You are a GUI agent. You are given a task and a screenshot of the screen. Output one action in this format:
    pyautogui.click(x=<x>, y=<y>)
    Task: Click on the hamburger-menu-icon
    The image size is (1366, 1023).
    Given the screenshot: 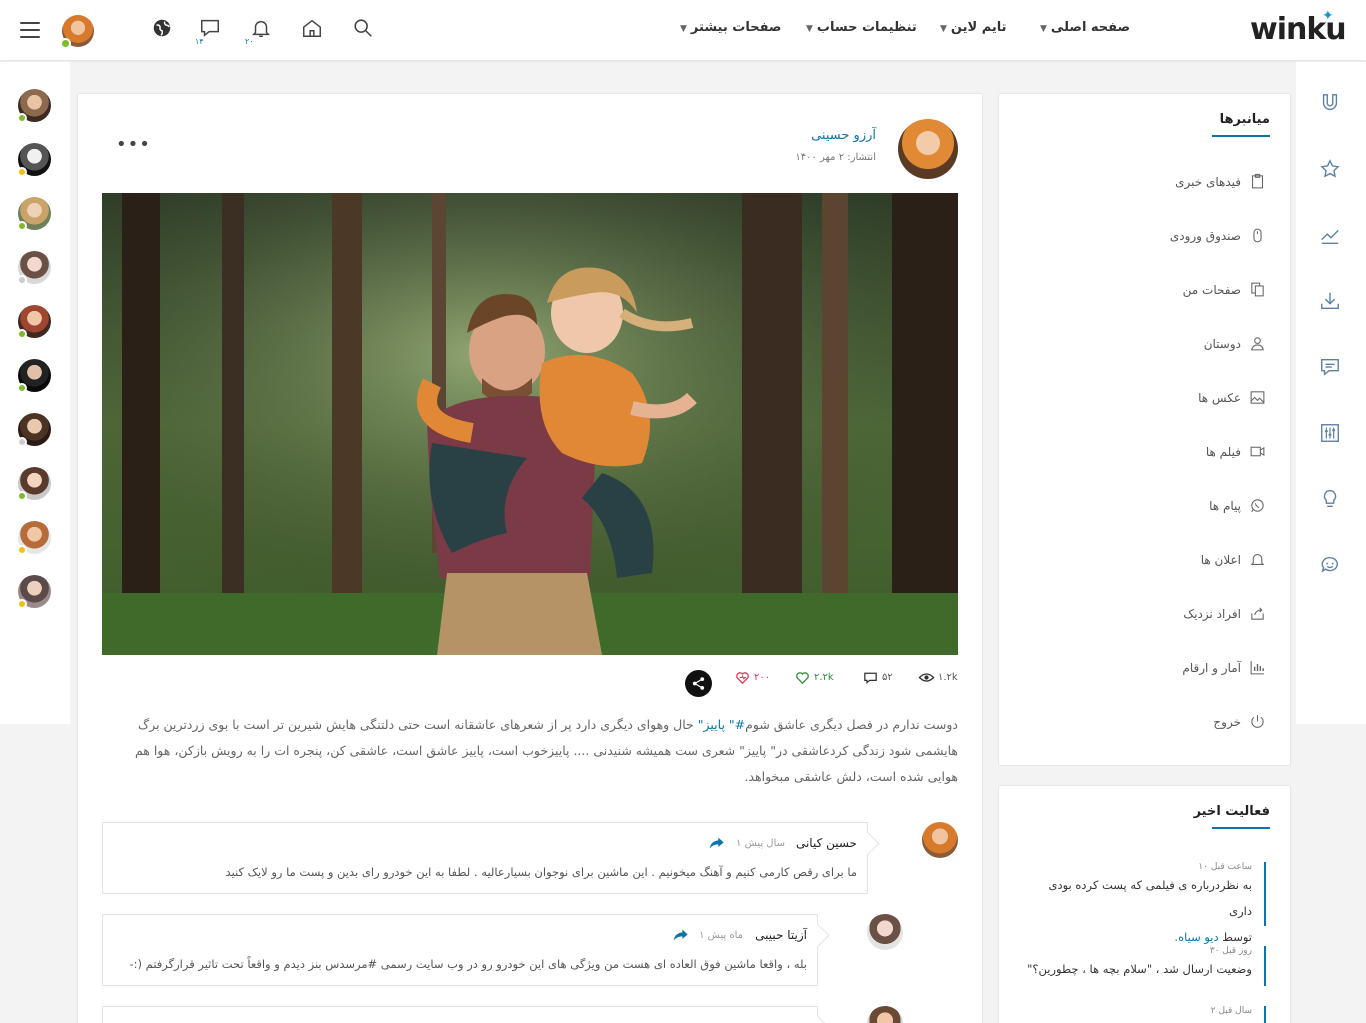 What is the action you would take?
    pyautogui.click(x=30, y=30)
    